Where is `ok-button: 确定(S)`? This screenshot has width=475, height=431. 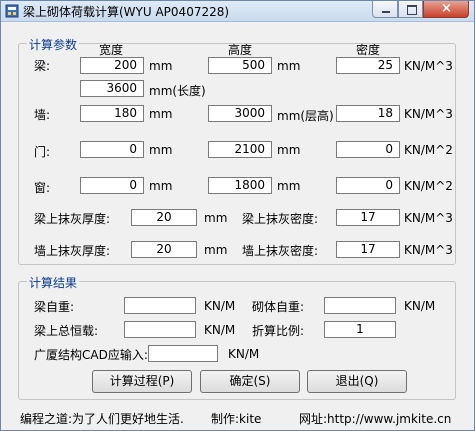
ok-button: 确定(S) is located at coordinates (250, 381).